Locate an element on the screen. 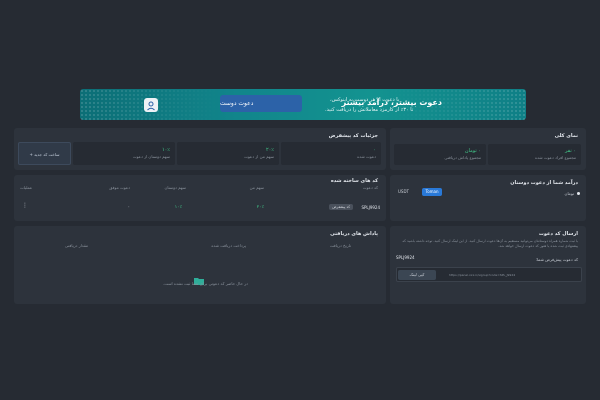 The image size is (600, 400). user-add-icon is located at coordinates (151, 105).